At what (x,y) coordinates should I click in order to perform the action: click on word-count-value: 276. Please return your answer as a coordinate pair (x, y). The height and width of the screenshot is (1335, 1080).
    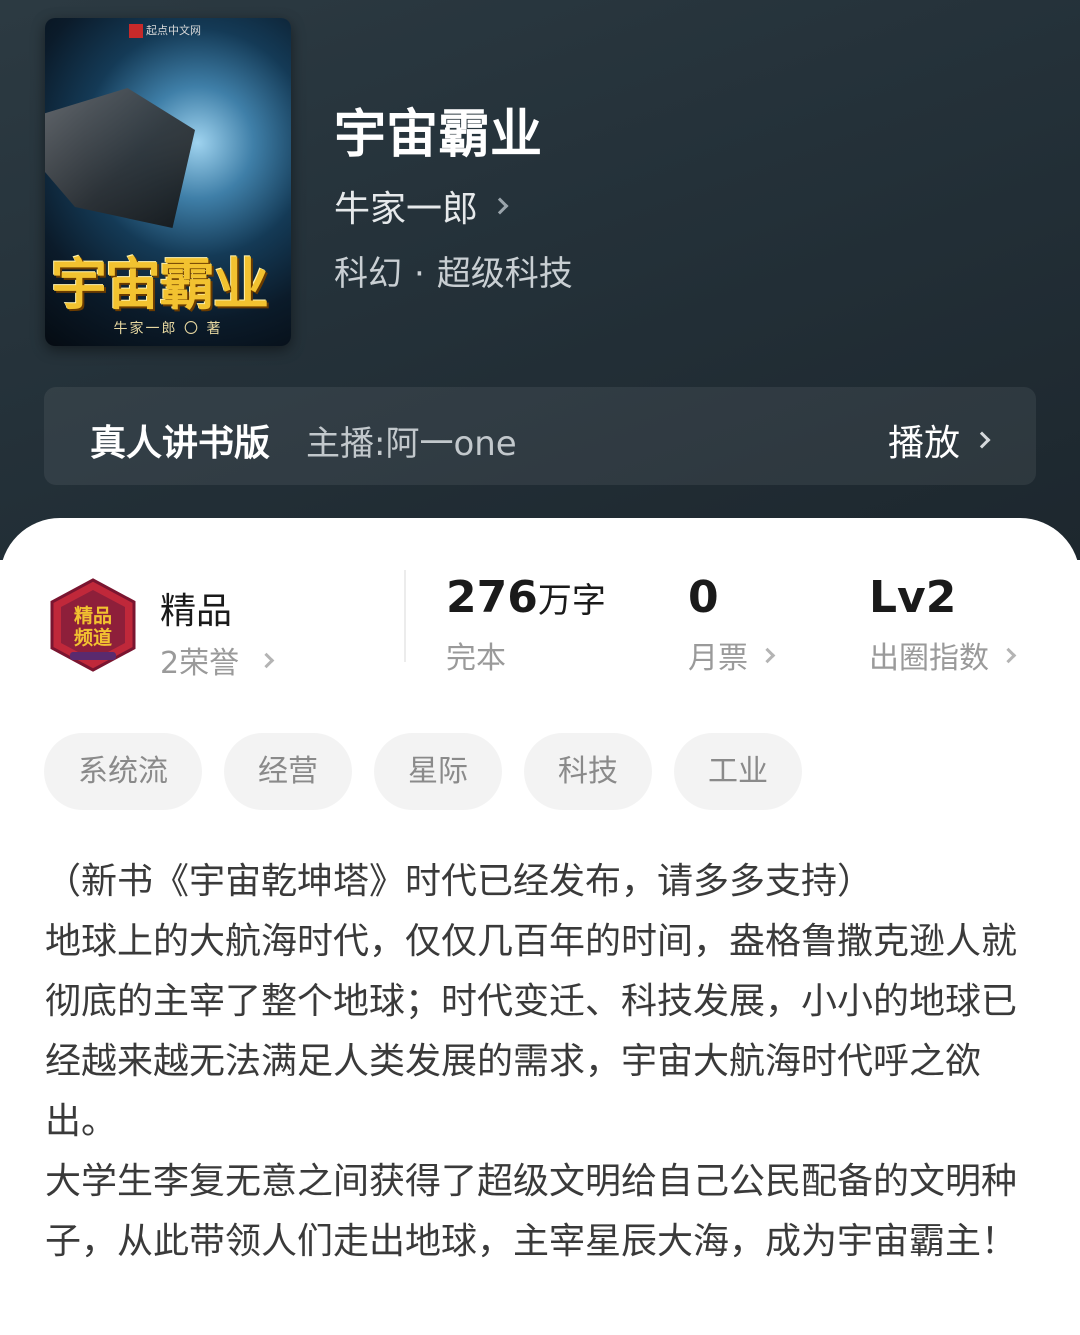
    Looking at the image, I should click on (492, 597).